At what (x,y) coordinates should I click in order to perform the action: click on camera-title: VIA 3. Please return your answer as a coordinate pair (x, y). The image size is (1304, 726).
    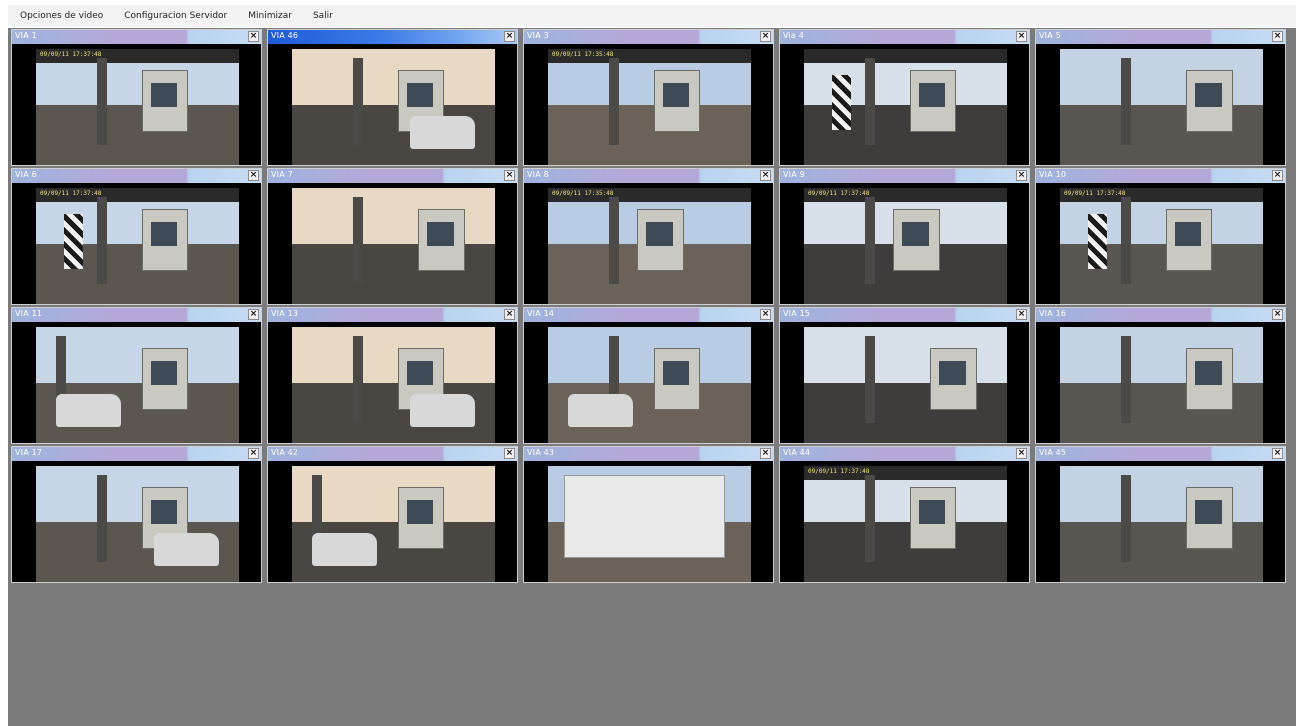
    Looking at the image, I should click on (538, 35).